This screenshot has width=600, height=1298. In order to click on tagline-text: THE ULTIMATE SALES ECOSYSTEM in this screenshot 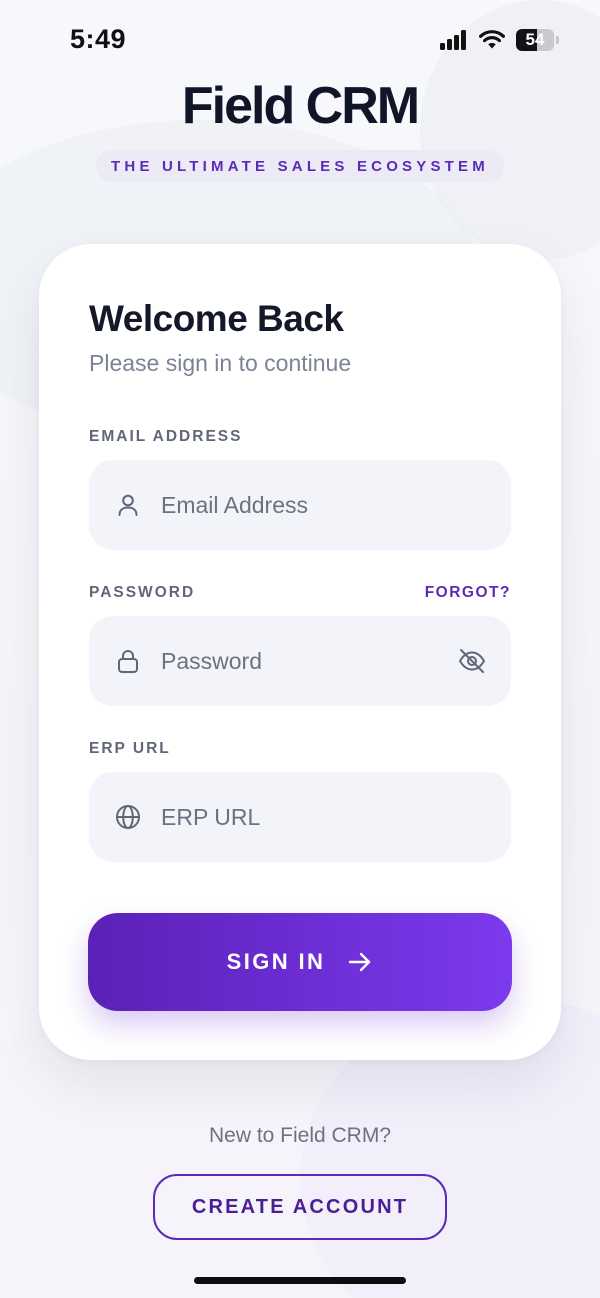, I will do `click(300, 166)`.